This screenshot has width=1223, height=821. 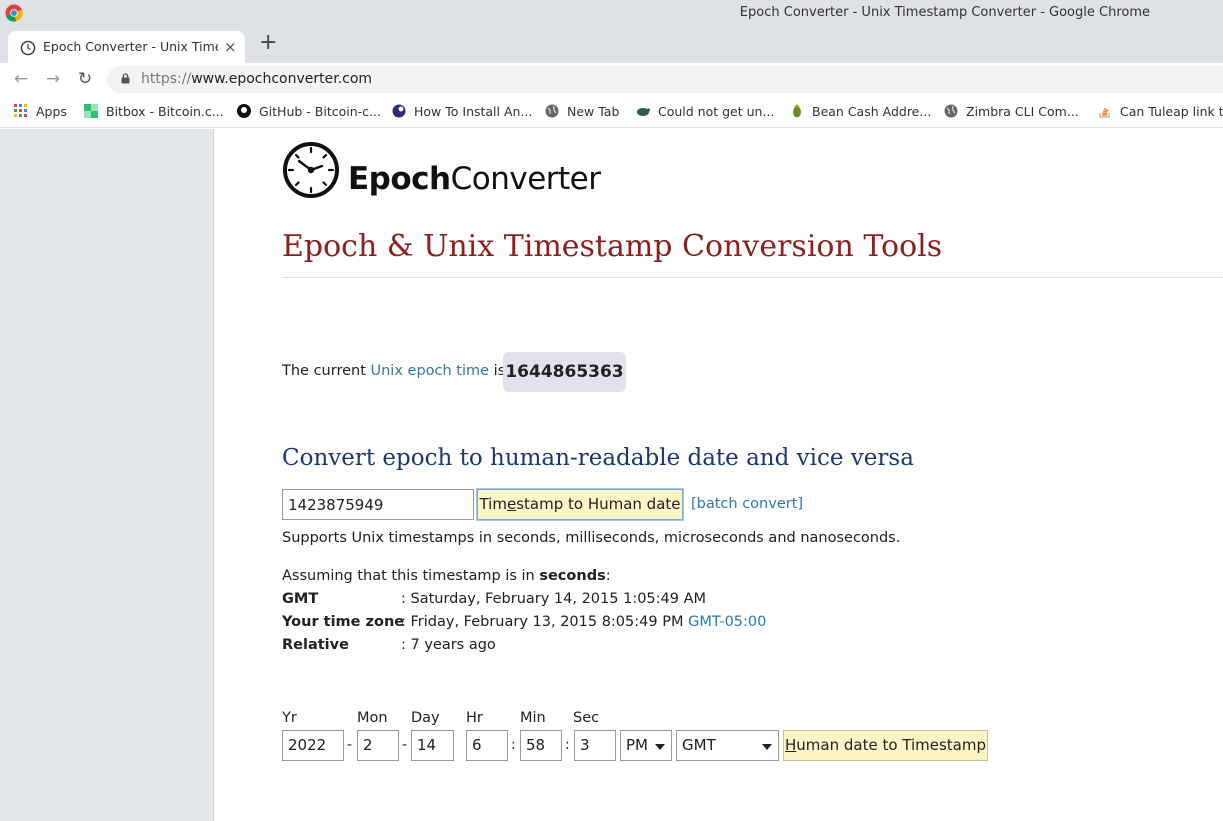 I want to click on bitbox-icon, so click(x=91, y=111).